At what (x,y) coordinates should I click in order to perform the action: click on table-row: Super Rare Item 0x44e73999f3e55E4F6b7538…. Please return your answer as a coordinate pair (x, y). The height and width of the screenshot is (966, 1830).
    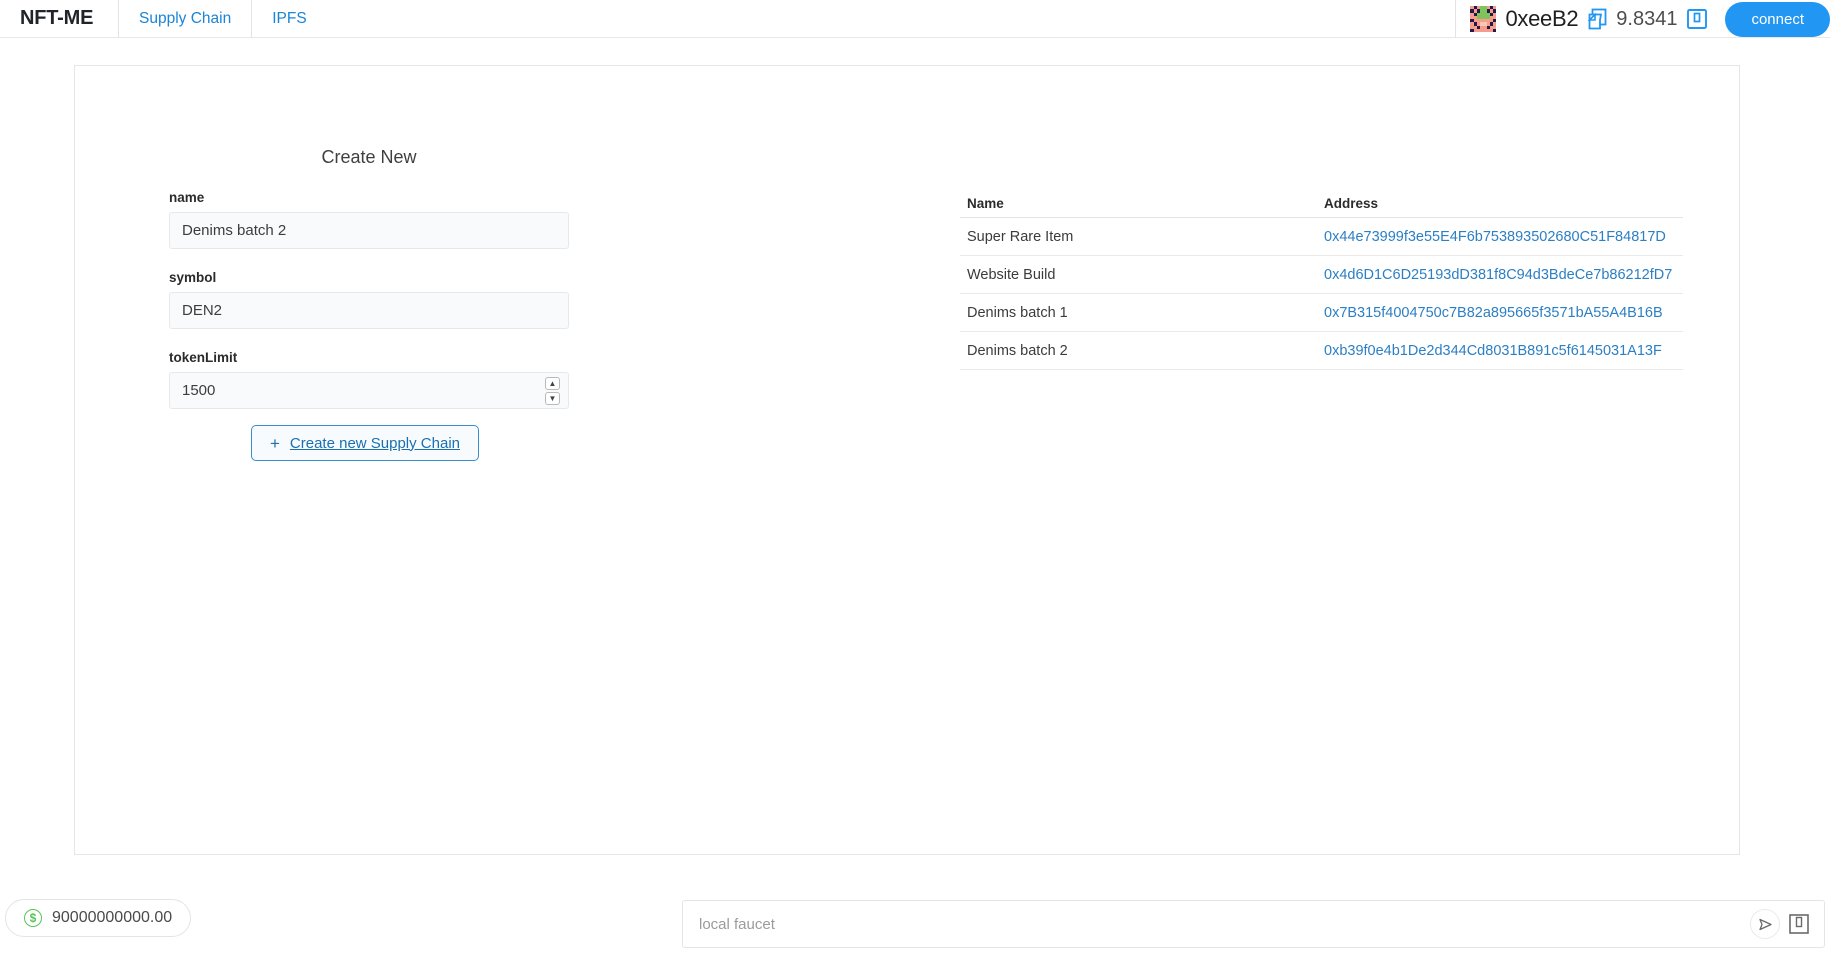
    Looking at the image, I should click on (1321, 237).